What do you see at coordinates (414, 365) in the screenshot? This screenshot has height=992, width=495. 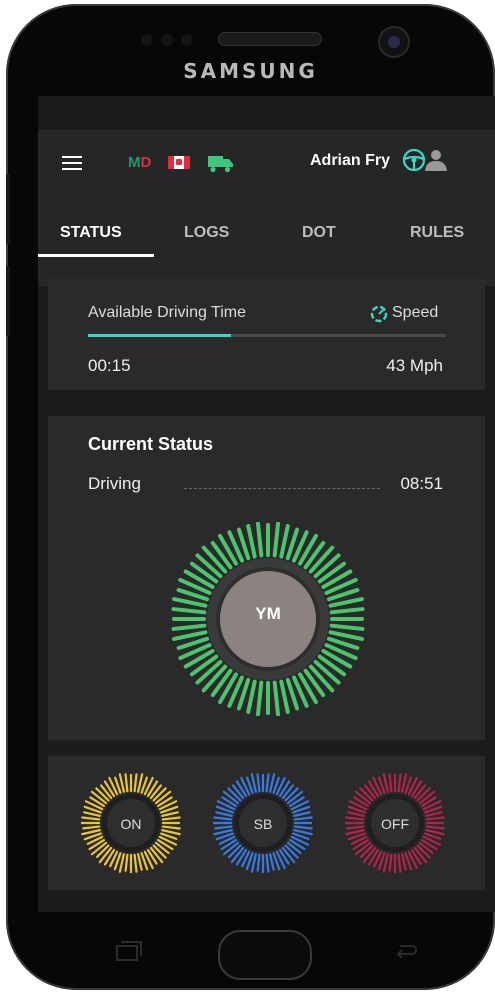 I see `speed-value: 43 Mph` at bounding box center [414, 365].